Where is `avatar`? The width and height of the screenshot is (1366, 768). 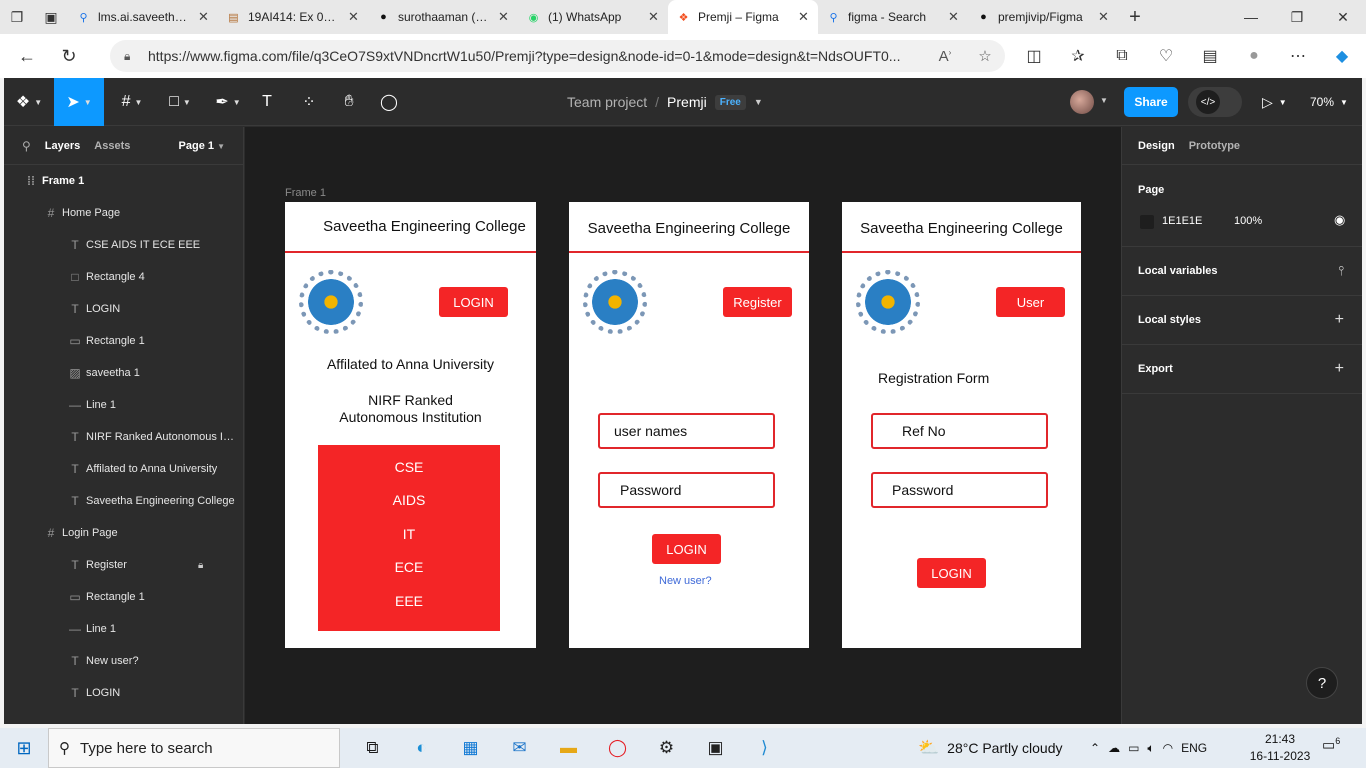
avatar is located at coordinates (1082, 102).